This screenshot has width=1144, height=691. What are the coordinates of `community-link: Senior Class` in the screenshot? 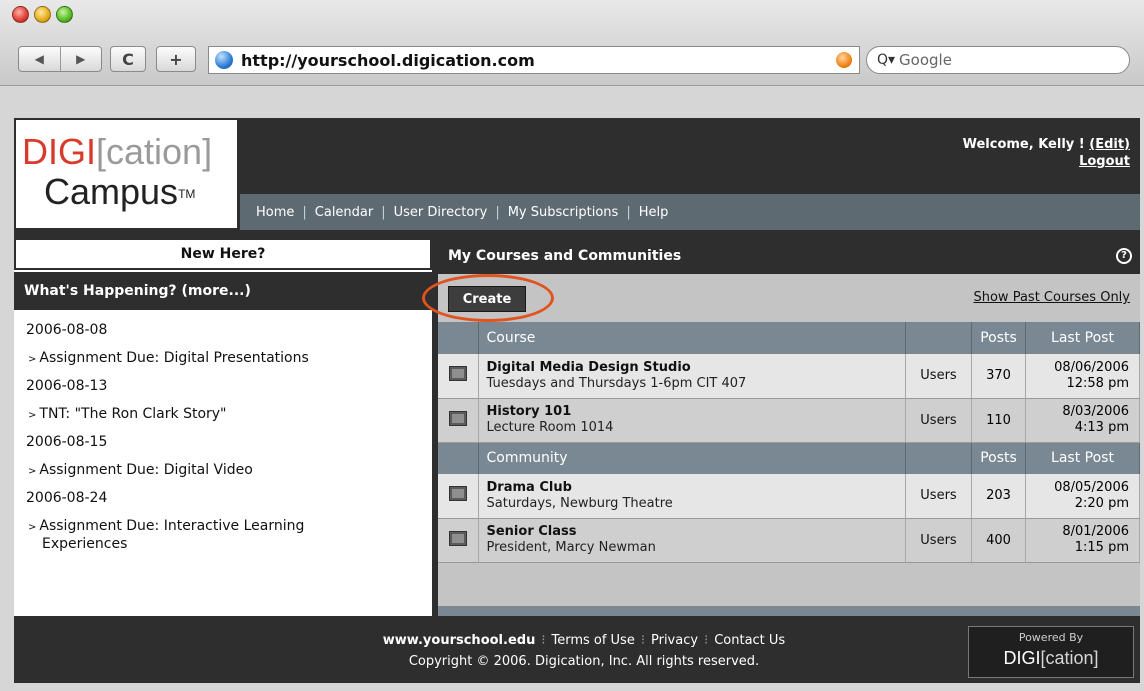 It's located at (532, 531).